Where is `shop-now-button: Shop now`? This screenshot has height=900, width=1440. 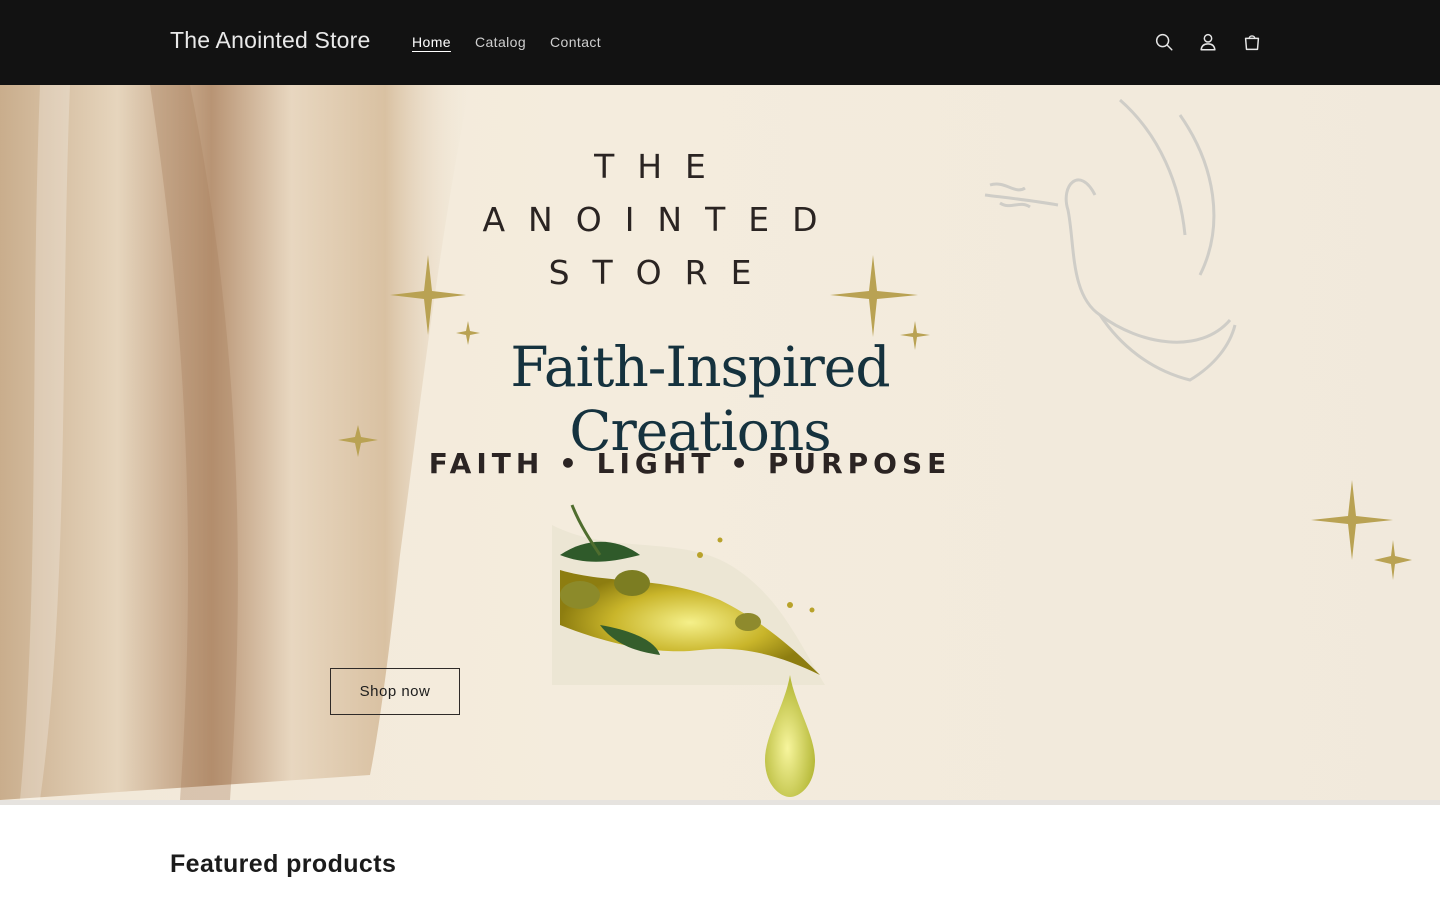 shop-now-button: Shop now is located at coordinates (395, 691).